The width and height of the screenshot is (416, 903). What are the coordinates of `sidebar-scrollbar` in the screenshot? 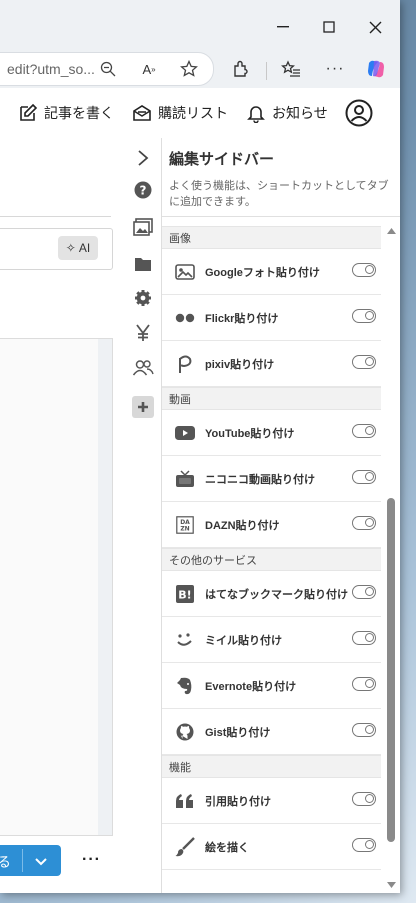 It's located at (391, 559).